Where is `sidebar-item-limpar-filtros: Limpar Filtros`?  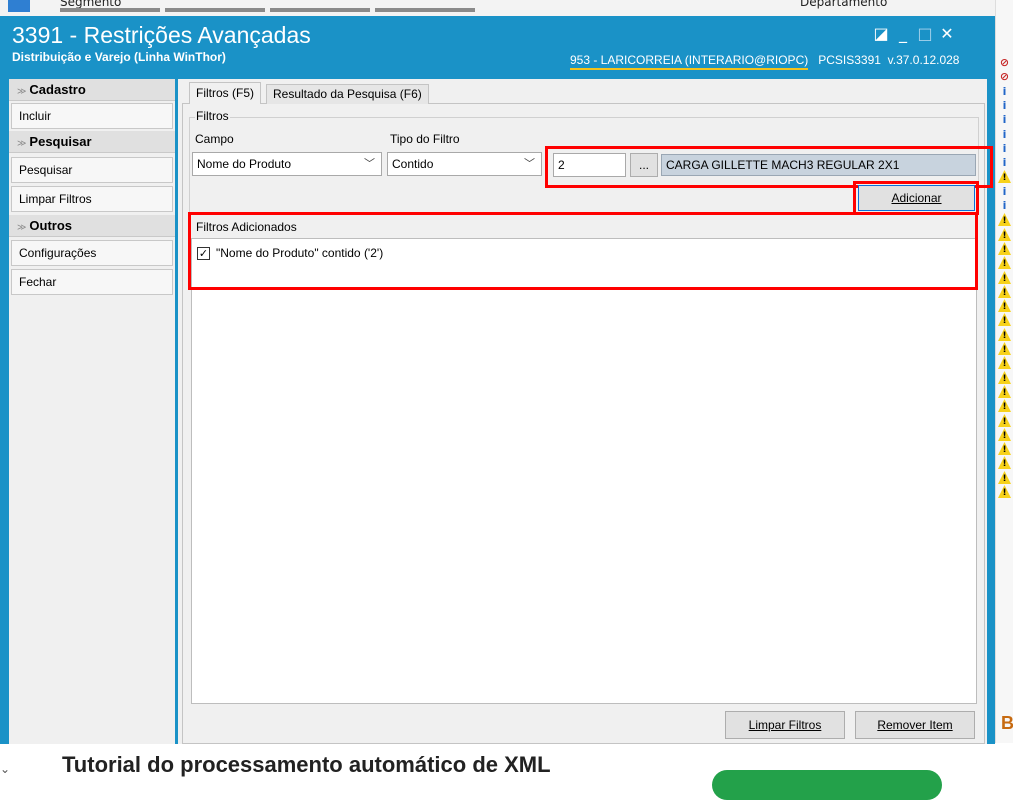 sidebar-item-limpar-filtros: Limpar Filtros is located at coordinates (92, 199).